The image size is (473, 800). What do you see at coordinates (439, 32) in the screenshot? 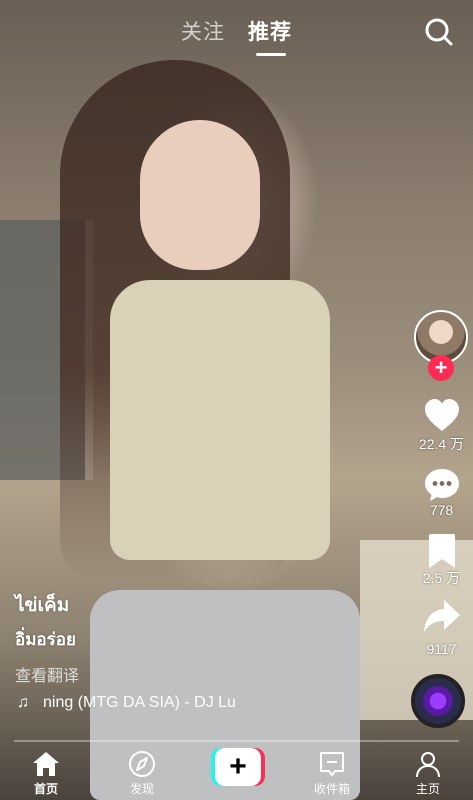
I see `search-icon` at bounding box center [439, 32].